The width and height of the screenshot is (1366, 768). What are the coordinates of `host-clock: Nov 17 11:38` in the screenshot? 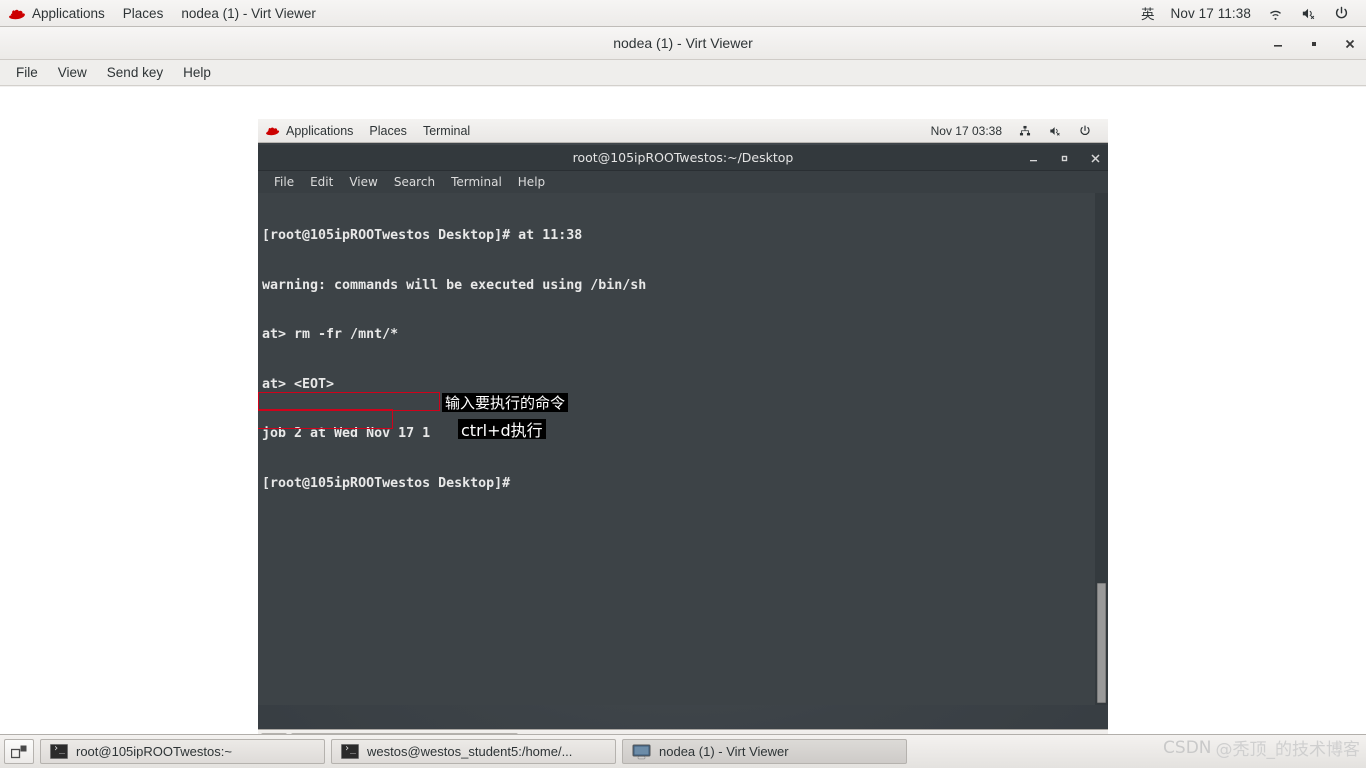 It's located at (1210, 13).